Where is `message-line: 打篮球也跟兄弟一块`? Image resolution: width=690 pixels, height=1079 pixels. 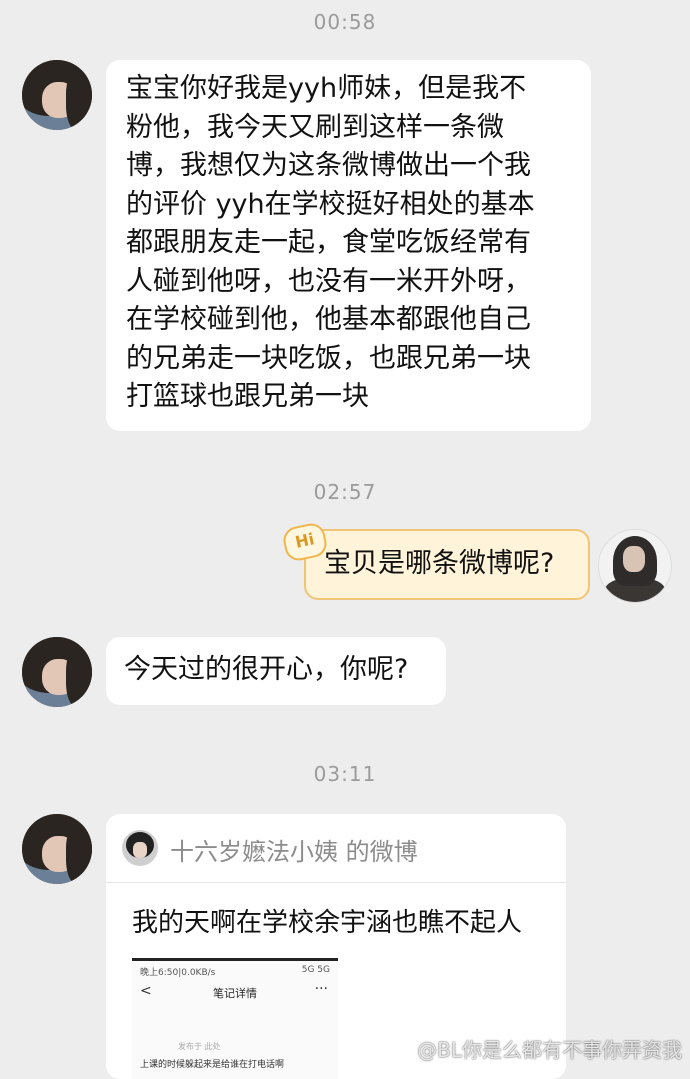
message-line: 打篮球也跟兄弟一块 is located at coordinates (247, 396).